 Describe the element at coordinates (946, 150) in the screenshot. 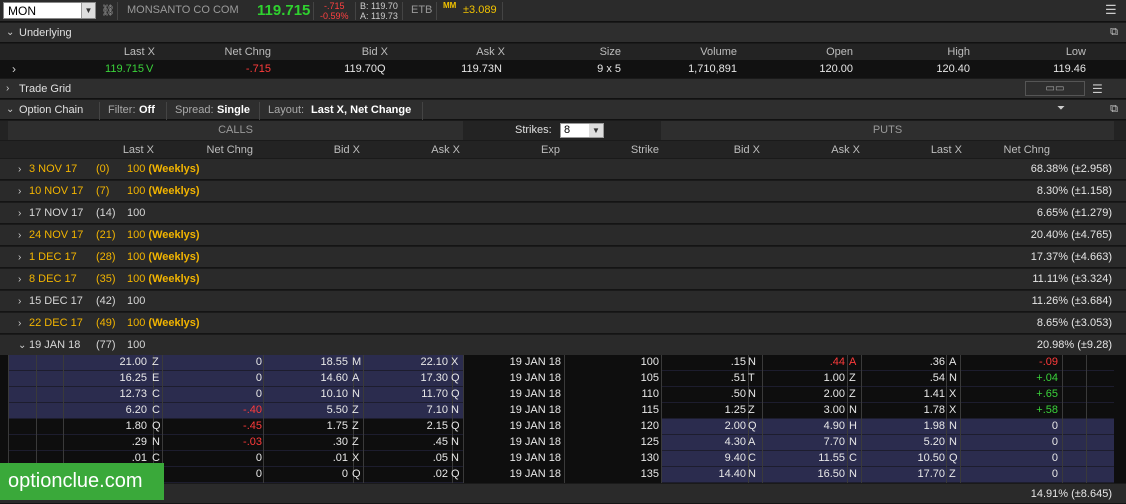

I see `col-put-last-x: Last X` at that location.